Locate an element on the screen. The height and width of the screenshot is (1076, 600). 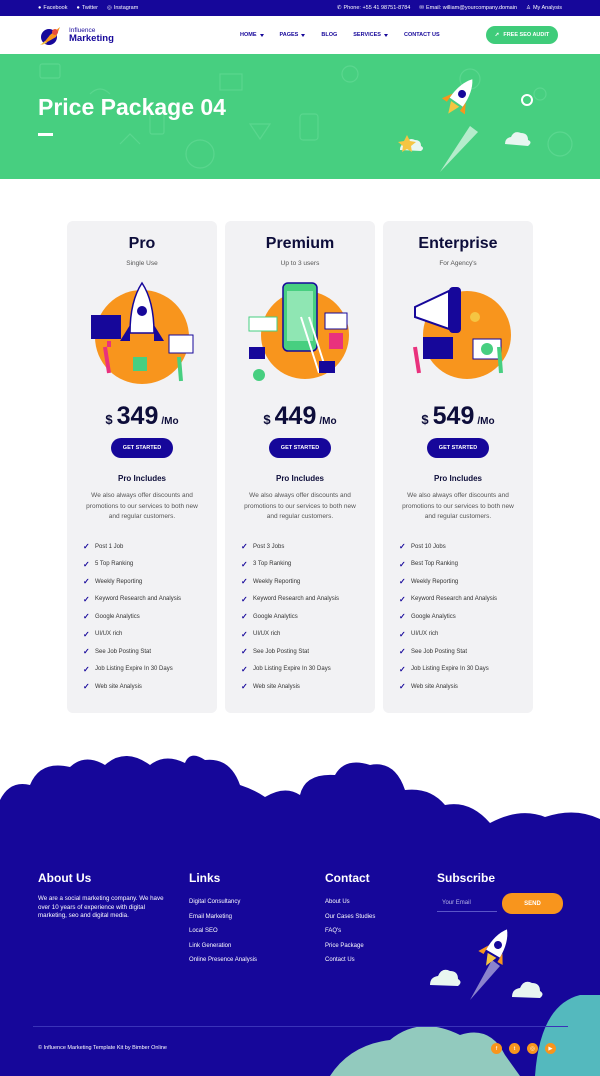
plan-name: Enterprise is located at coordinates (458, 243).